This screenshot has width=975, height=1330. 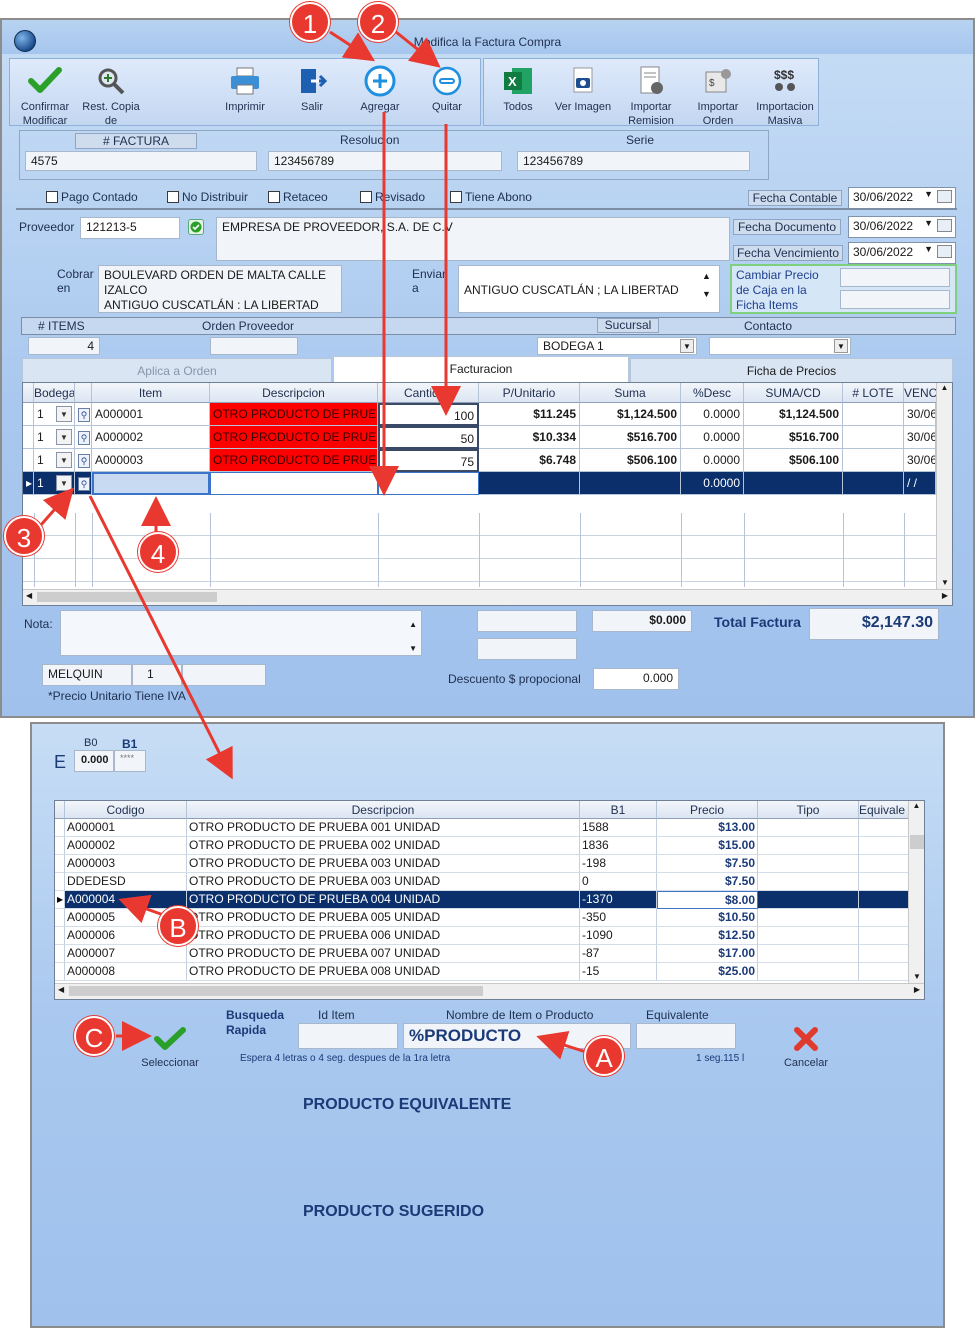 I want to click on callout-c: C, so click(x=94, y=1036).